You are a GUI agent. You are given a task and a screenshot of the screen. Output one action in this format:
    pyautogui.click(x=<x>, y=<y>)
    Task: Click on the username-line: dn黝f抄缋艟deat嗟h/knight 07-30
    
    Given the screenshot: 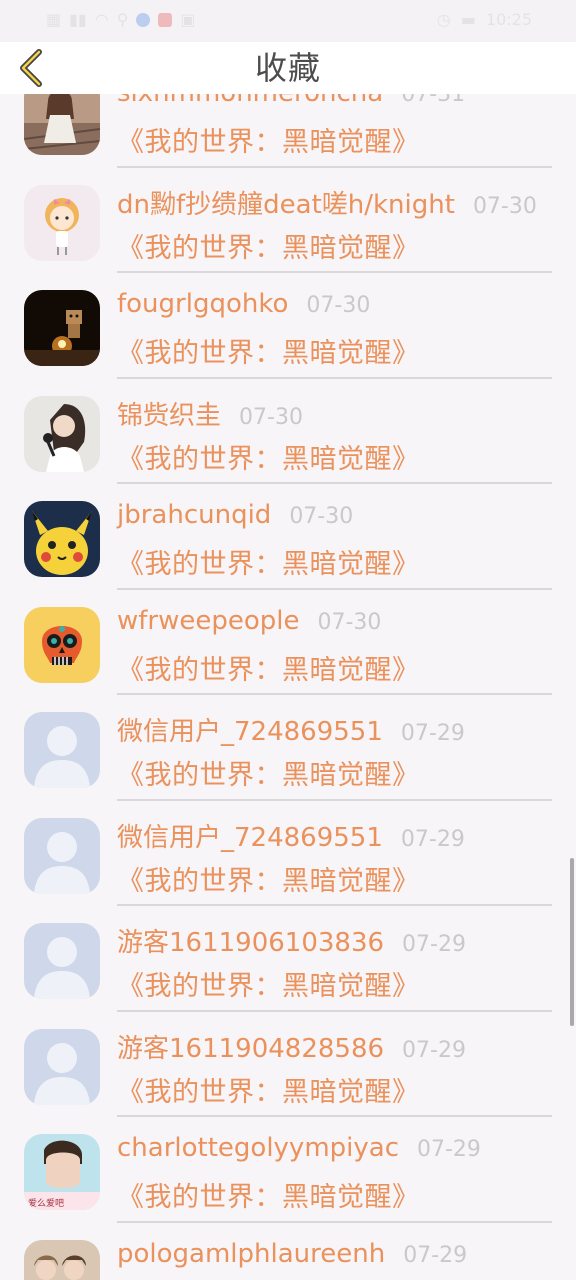 What is the action you would take?
    pyautogui.click(x=327, y=202)
    